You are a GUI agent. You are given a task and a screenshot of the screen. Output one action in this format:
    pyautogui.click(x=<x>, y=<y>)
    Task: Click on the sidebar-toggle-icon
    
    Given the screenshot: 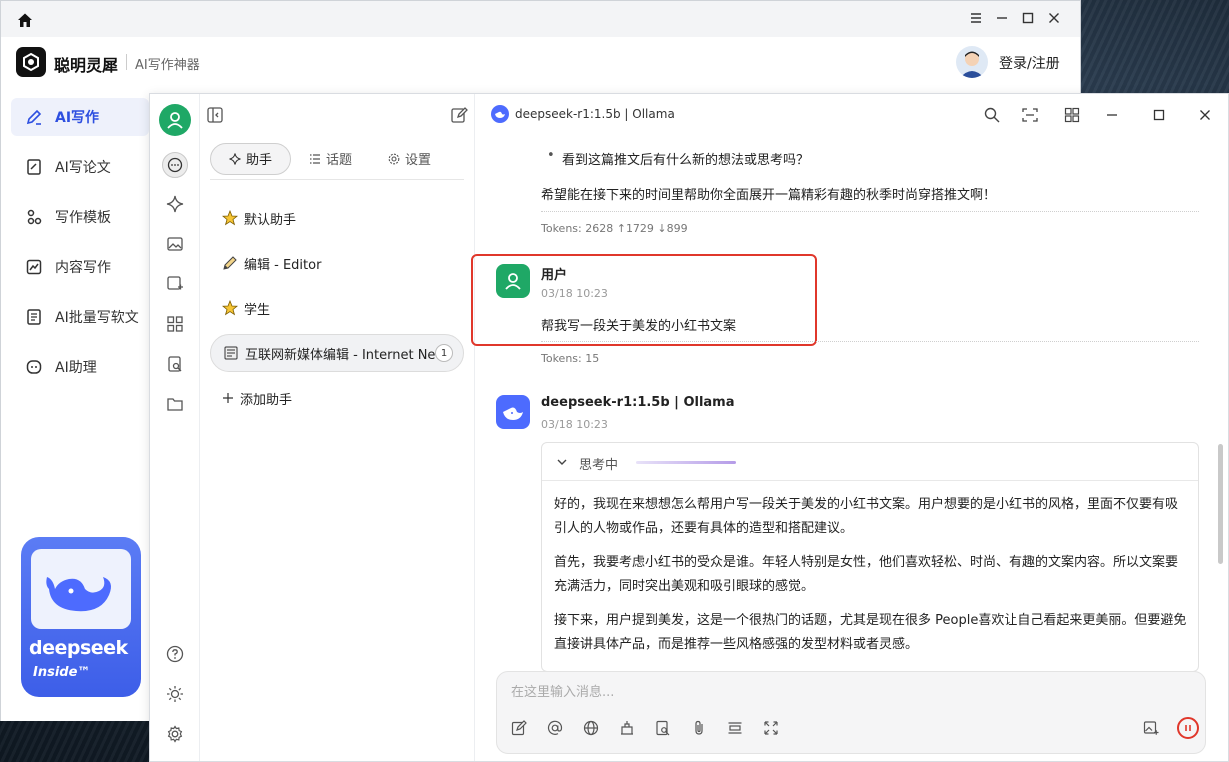 What is the action you would take?
    pyautogui.click(x=215, y=115)
    